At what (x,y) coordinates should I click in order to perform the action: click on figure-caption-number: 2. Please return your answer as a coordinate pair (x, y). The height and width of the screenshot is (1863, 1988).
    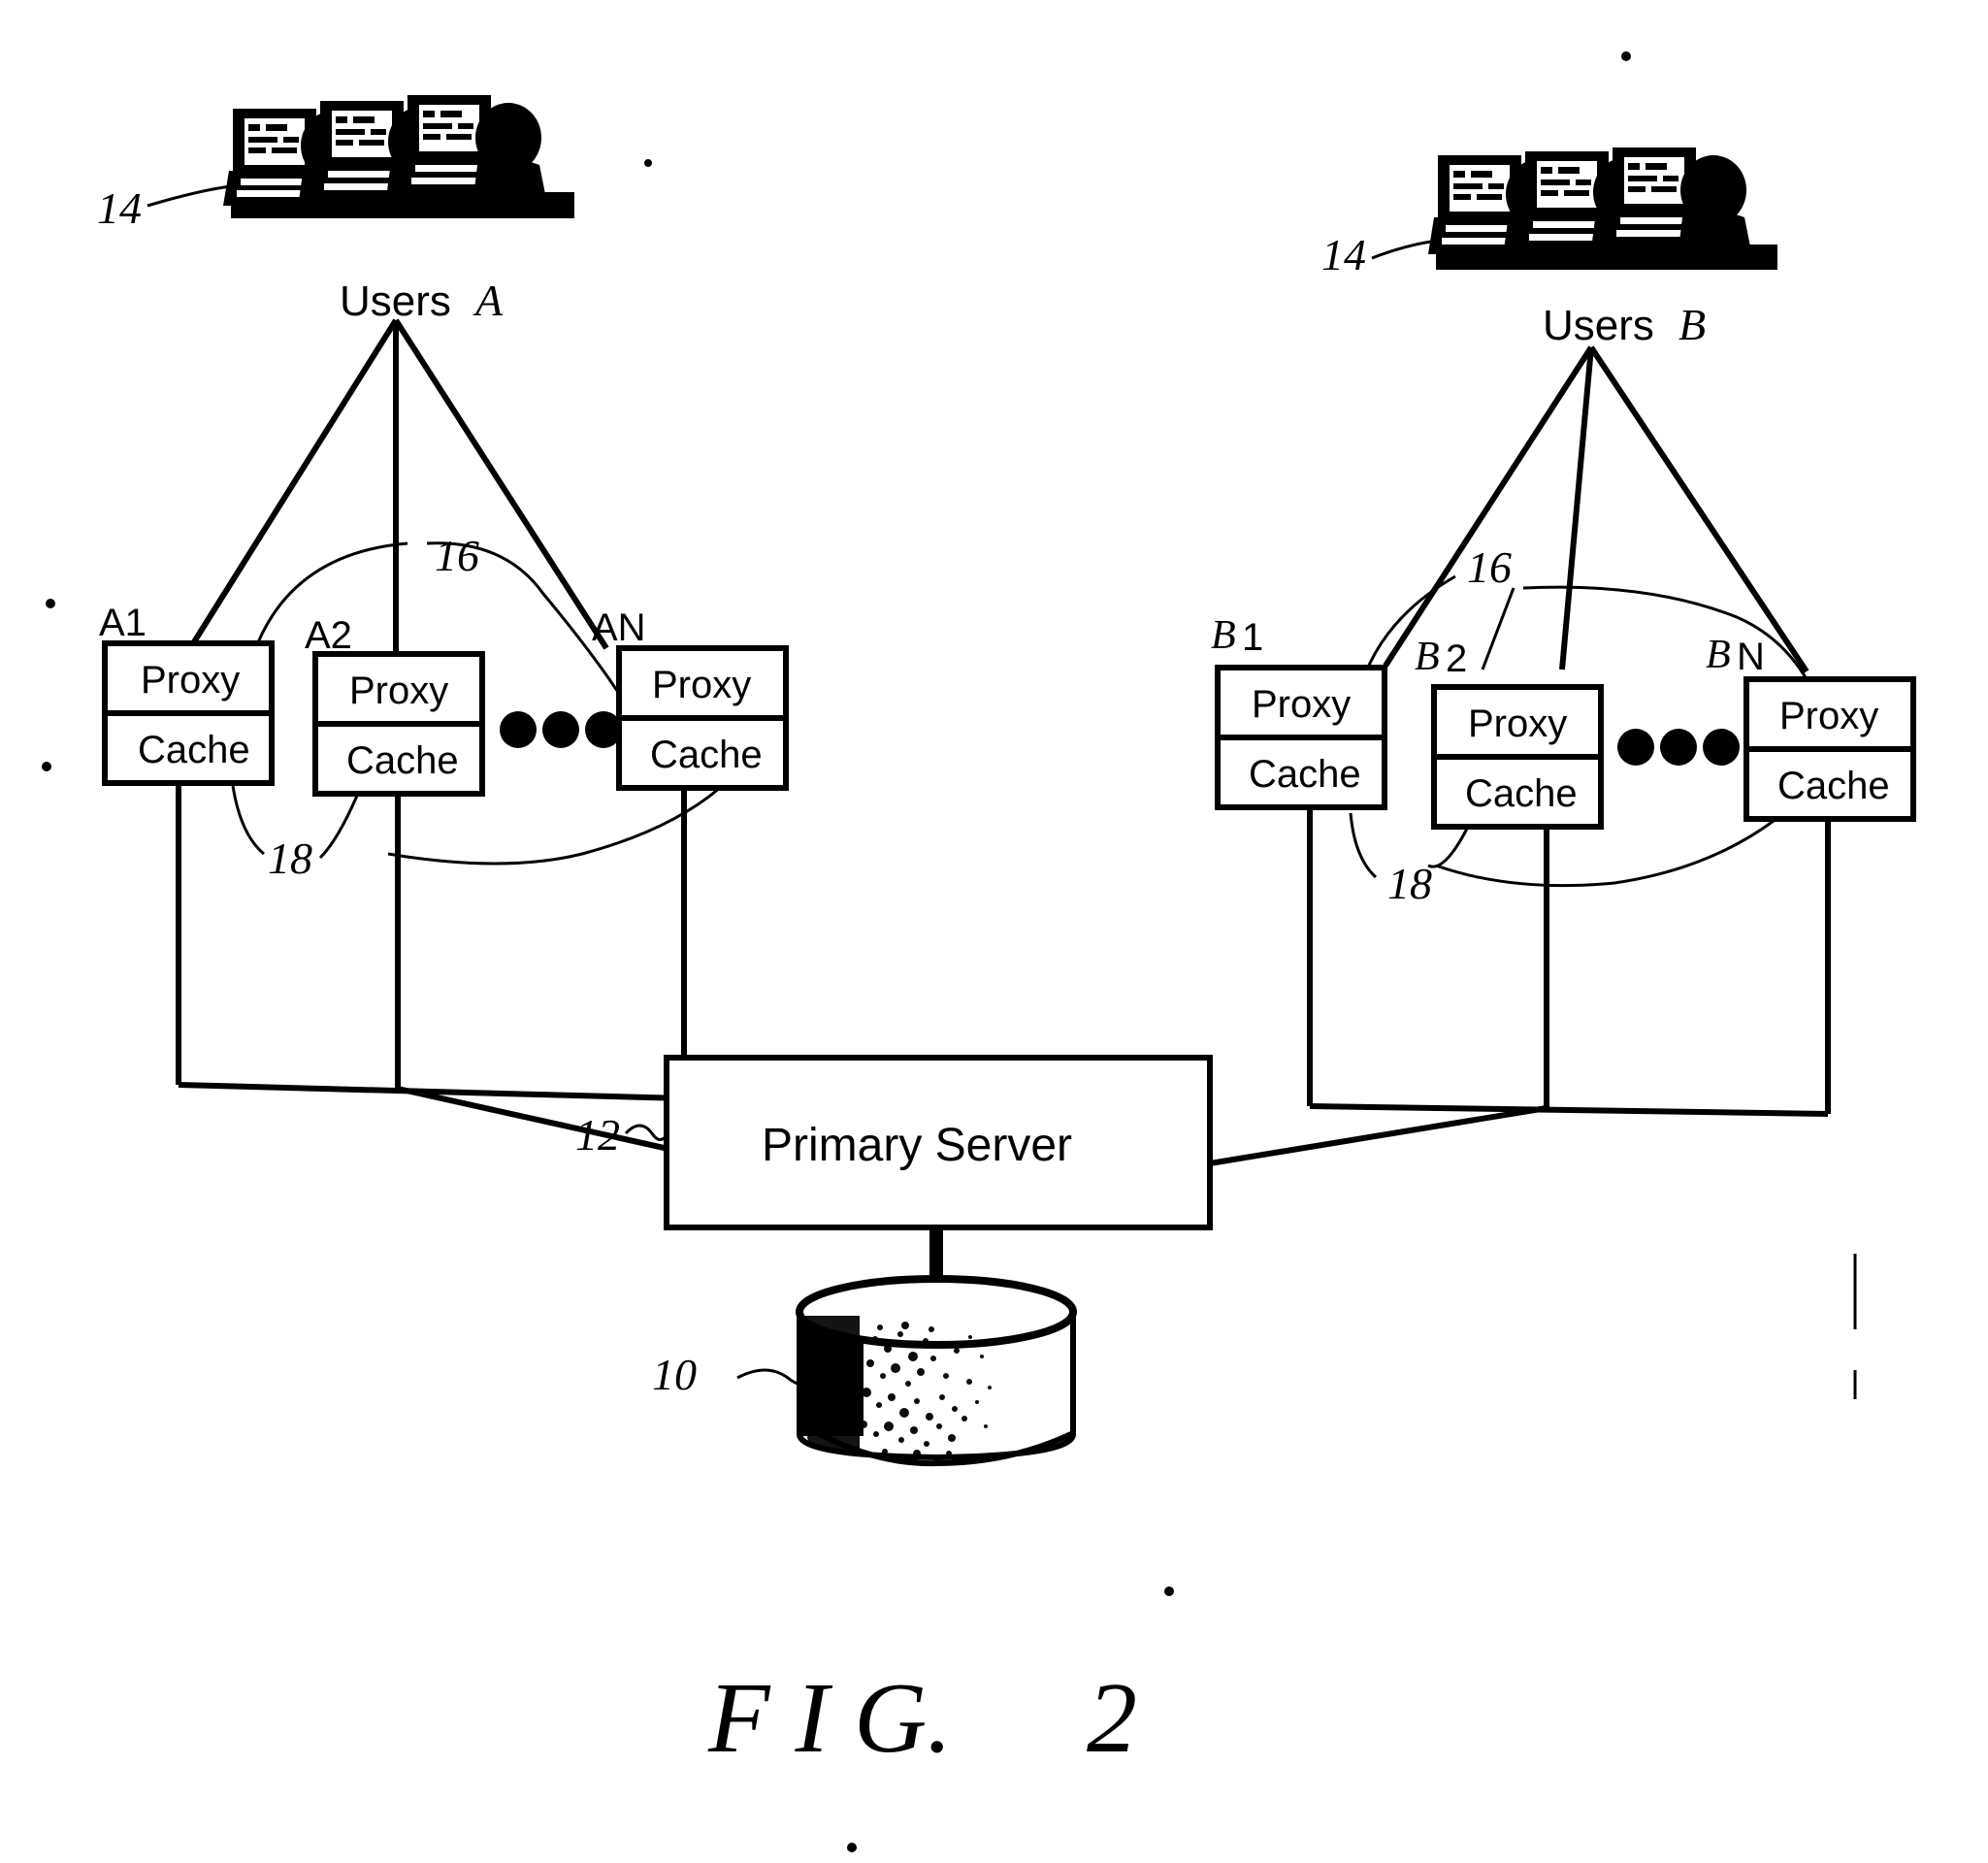
    Looking at the image, I should click on (1112, 1718).